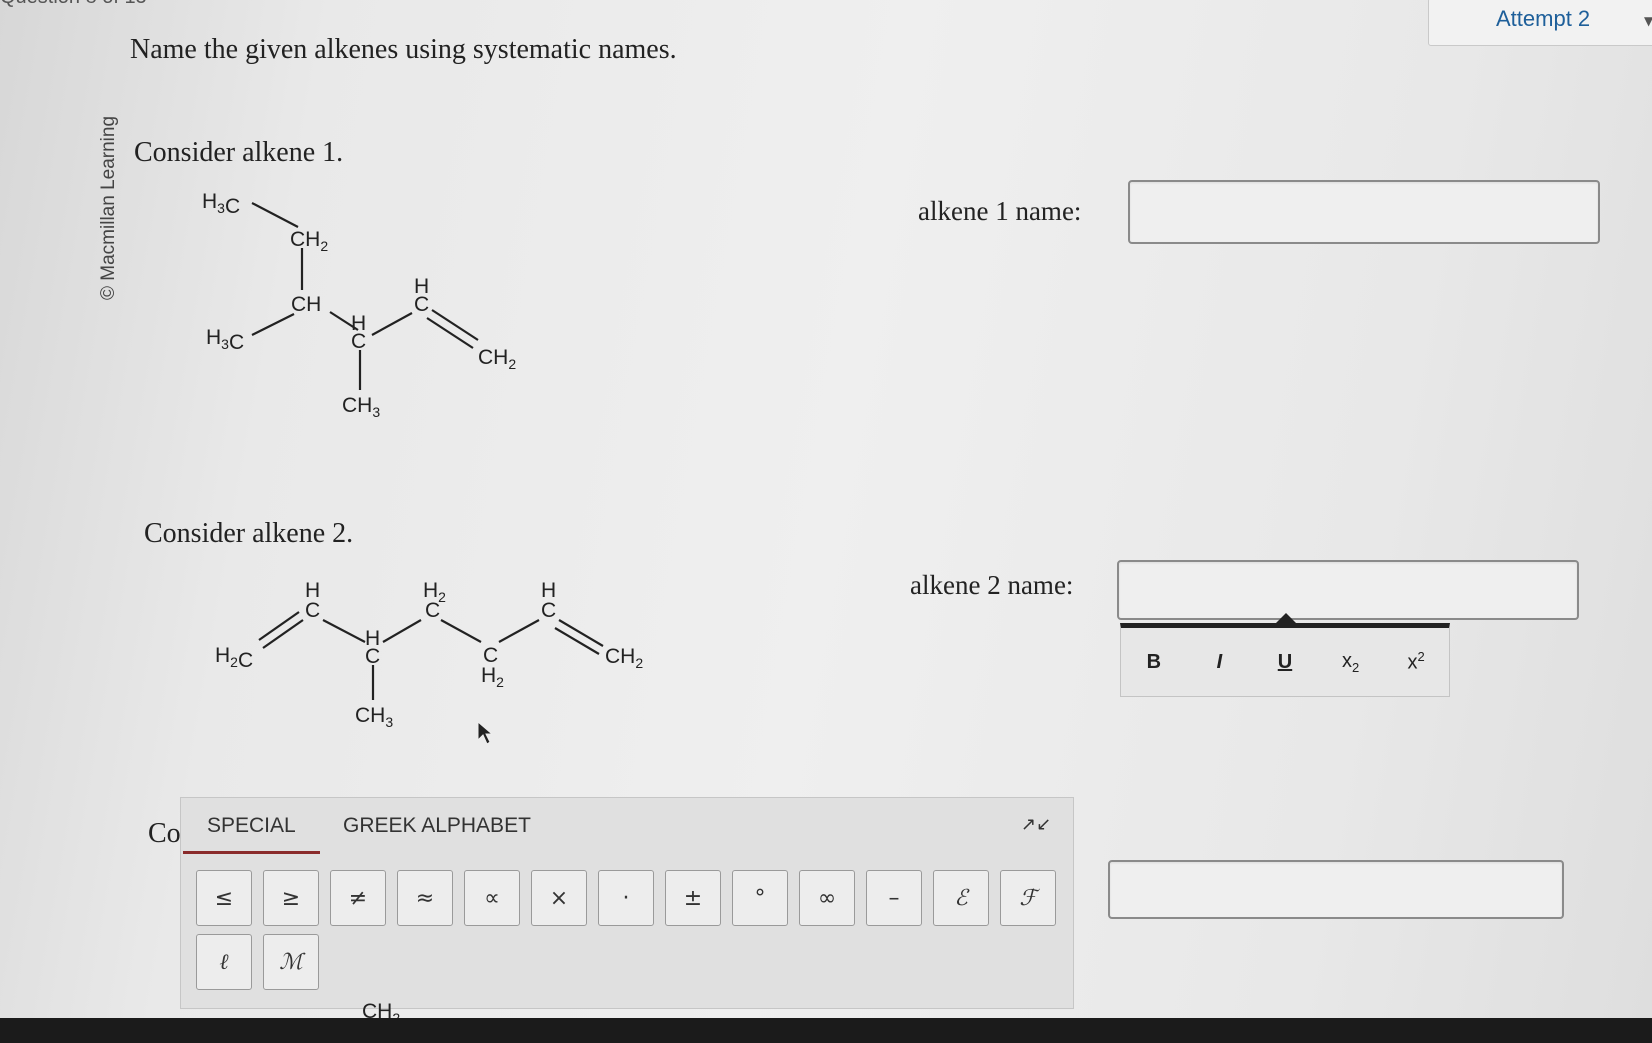  What do you see at coordinates (421, 304) in the screenshot?
I see `atom-vinyl-c: C` at bounding box center [421, 304].